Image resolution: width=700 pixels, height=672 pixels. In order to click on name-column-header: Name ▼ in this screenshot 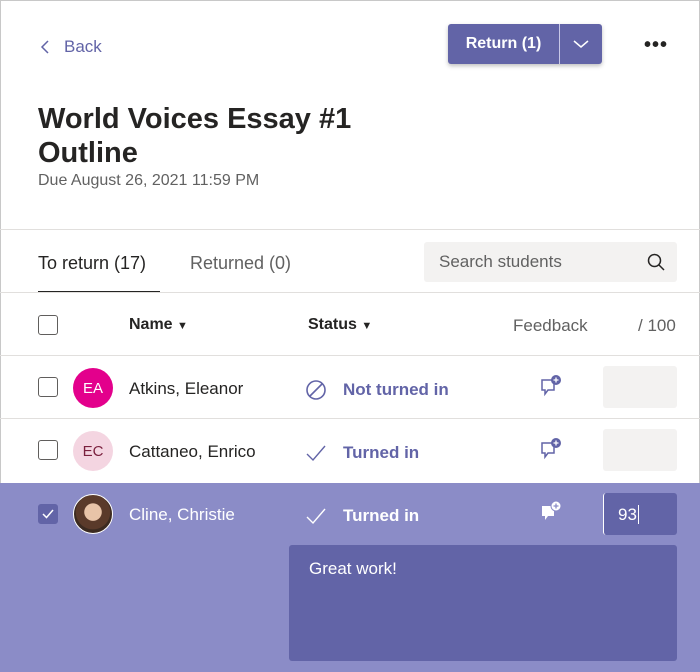, I will do `click(158, 325)`.